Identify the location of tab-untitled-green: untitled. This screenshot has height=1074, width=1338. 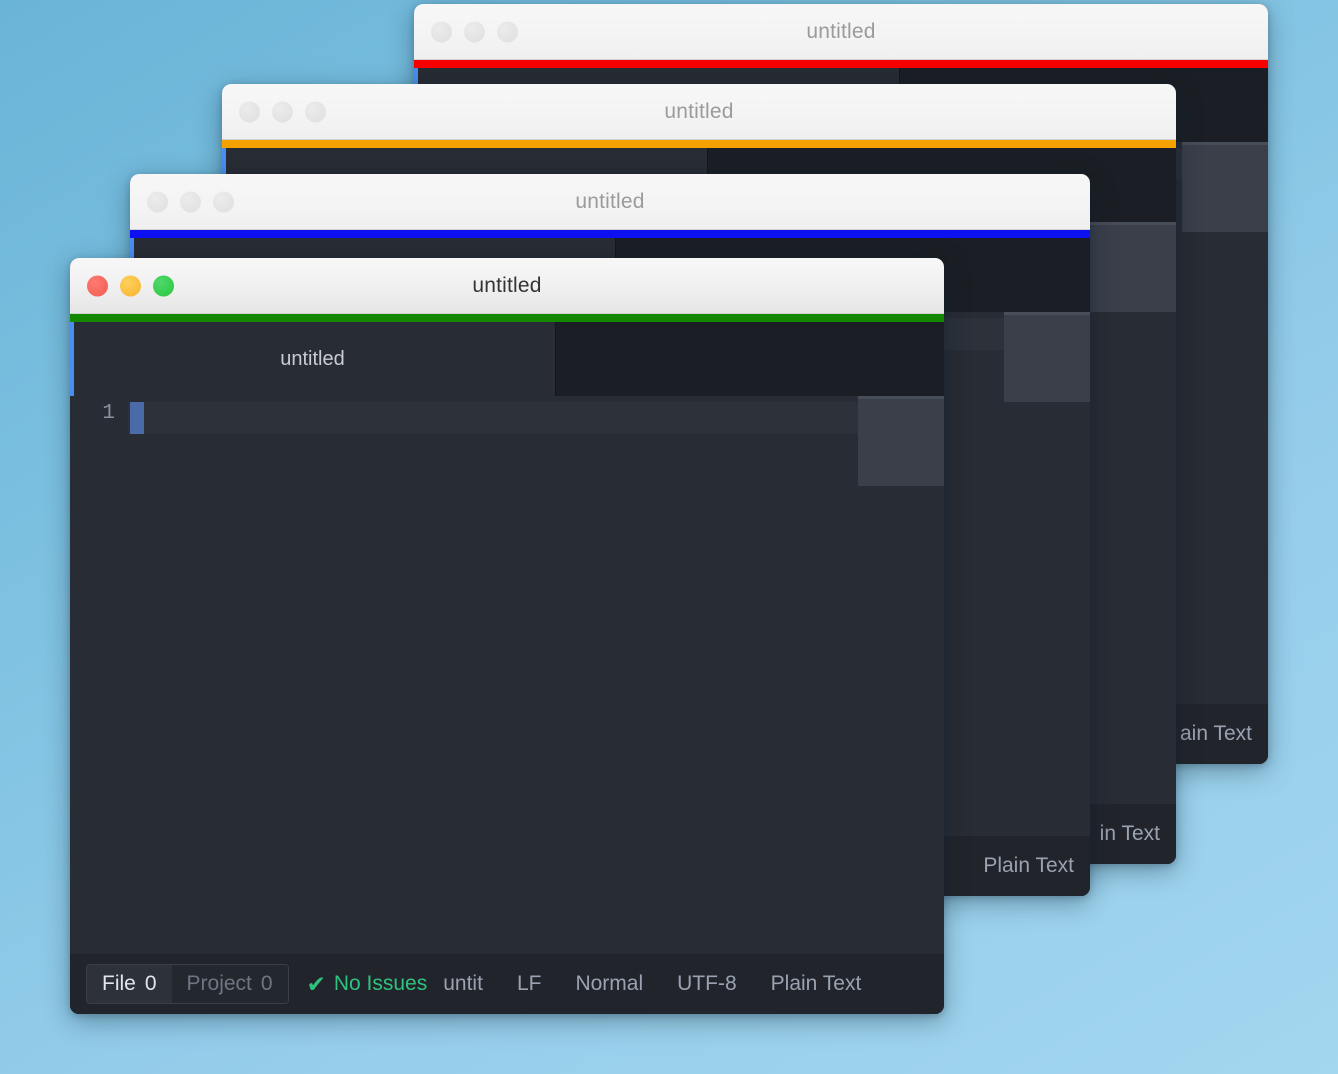
(313, 359).